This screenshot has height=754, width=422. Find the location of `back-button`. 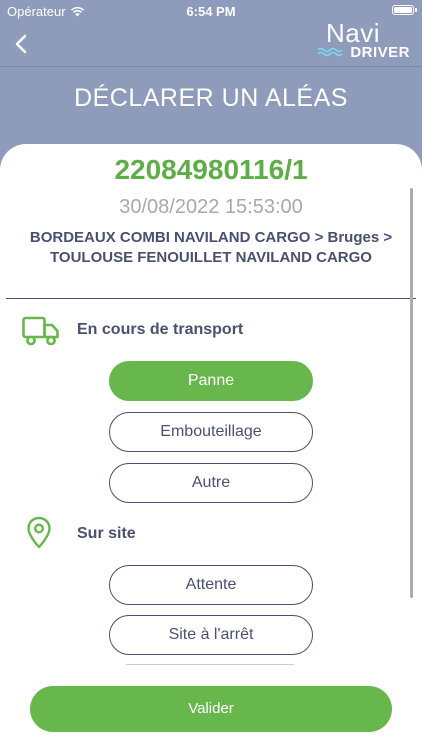

back-button is located at coordinates (23, 44).